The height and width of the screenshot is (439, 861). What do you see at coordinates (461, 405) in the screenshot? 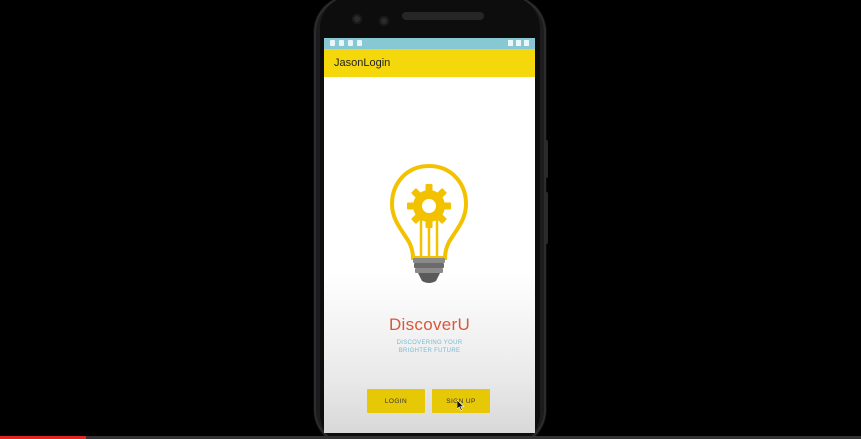
I see `mouse-pointer-icon` at bounding box center [461, 405].